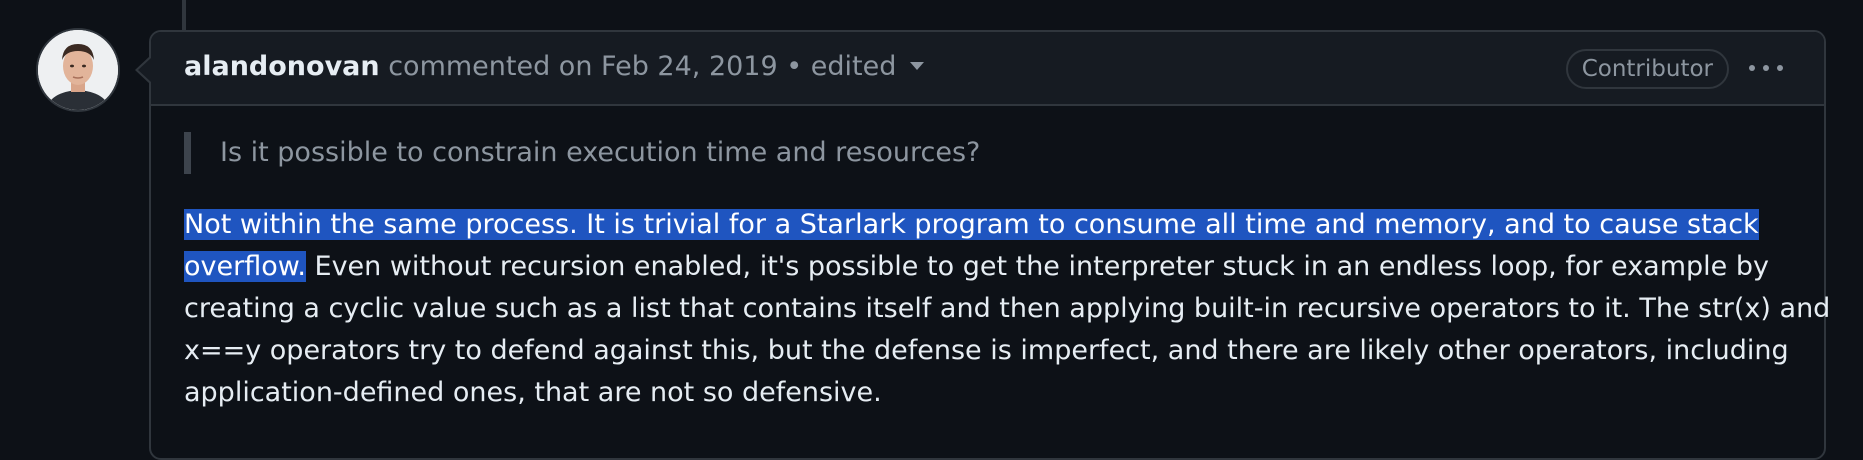 The image size is (1863, 460). I want to click on edited-dropdown: edited, so click(868, 66).